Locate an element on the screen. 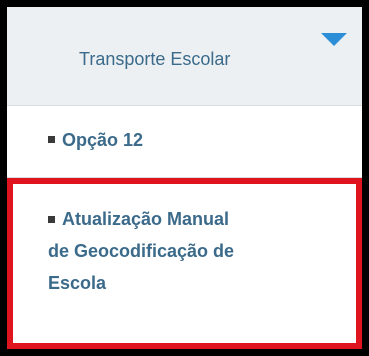  menu-item-label-line-2: de Geocodificação de is located at coordinates (141, 251).